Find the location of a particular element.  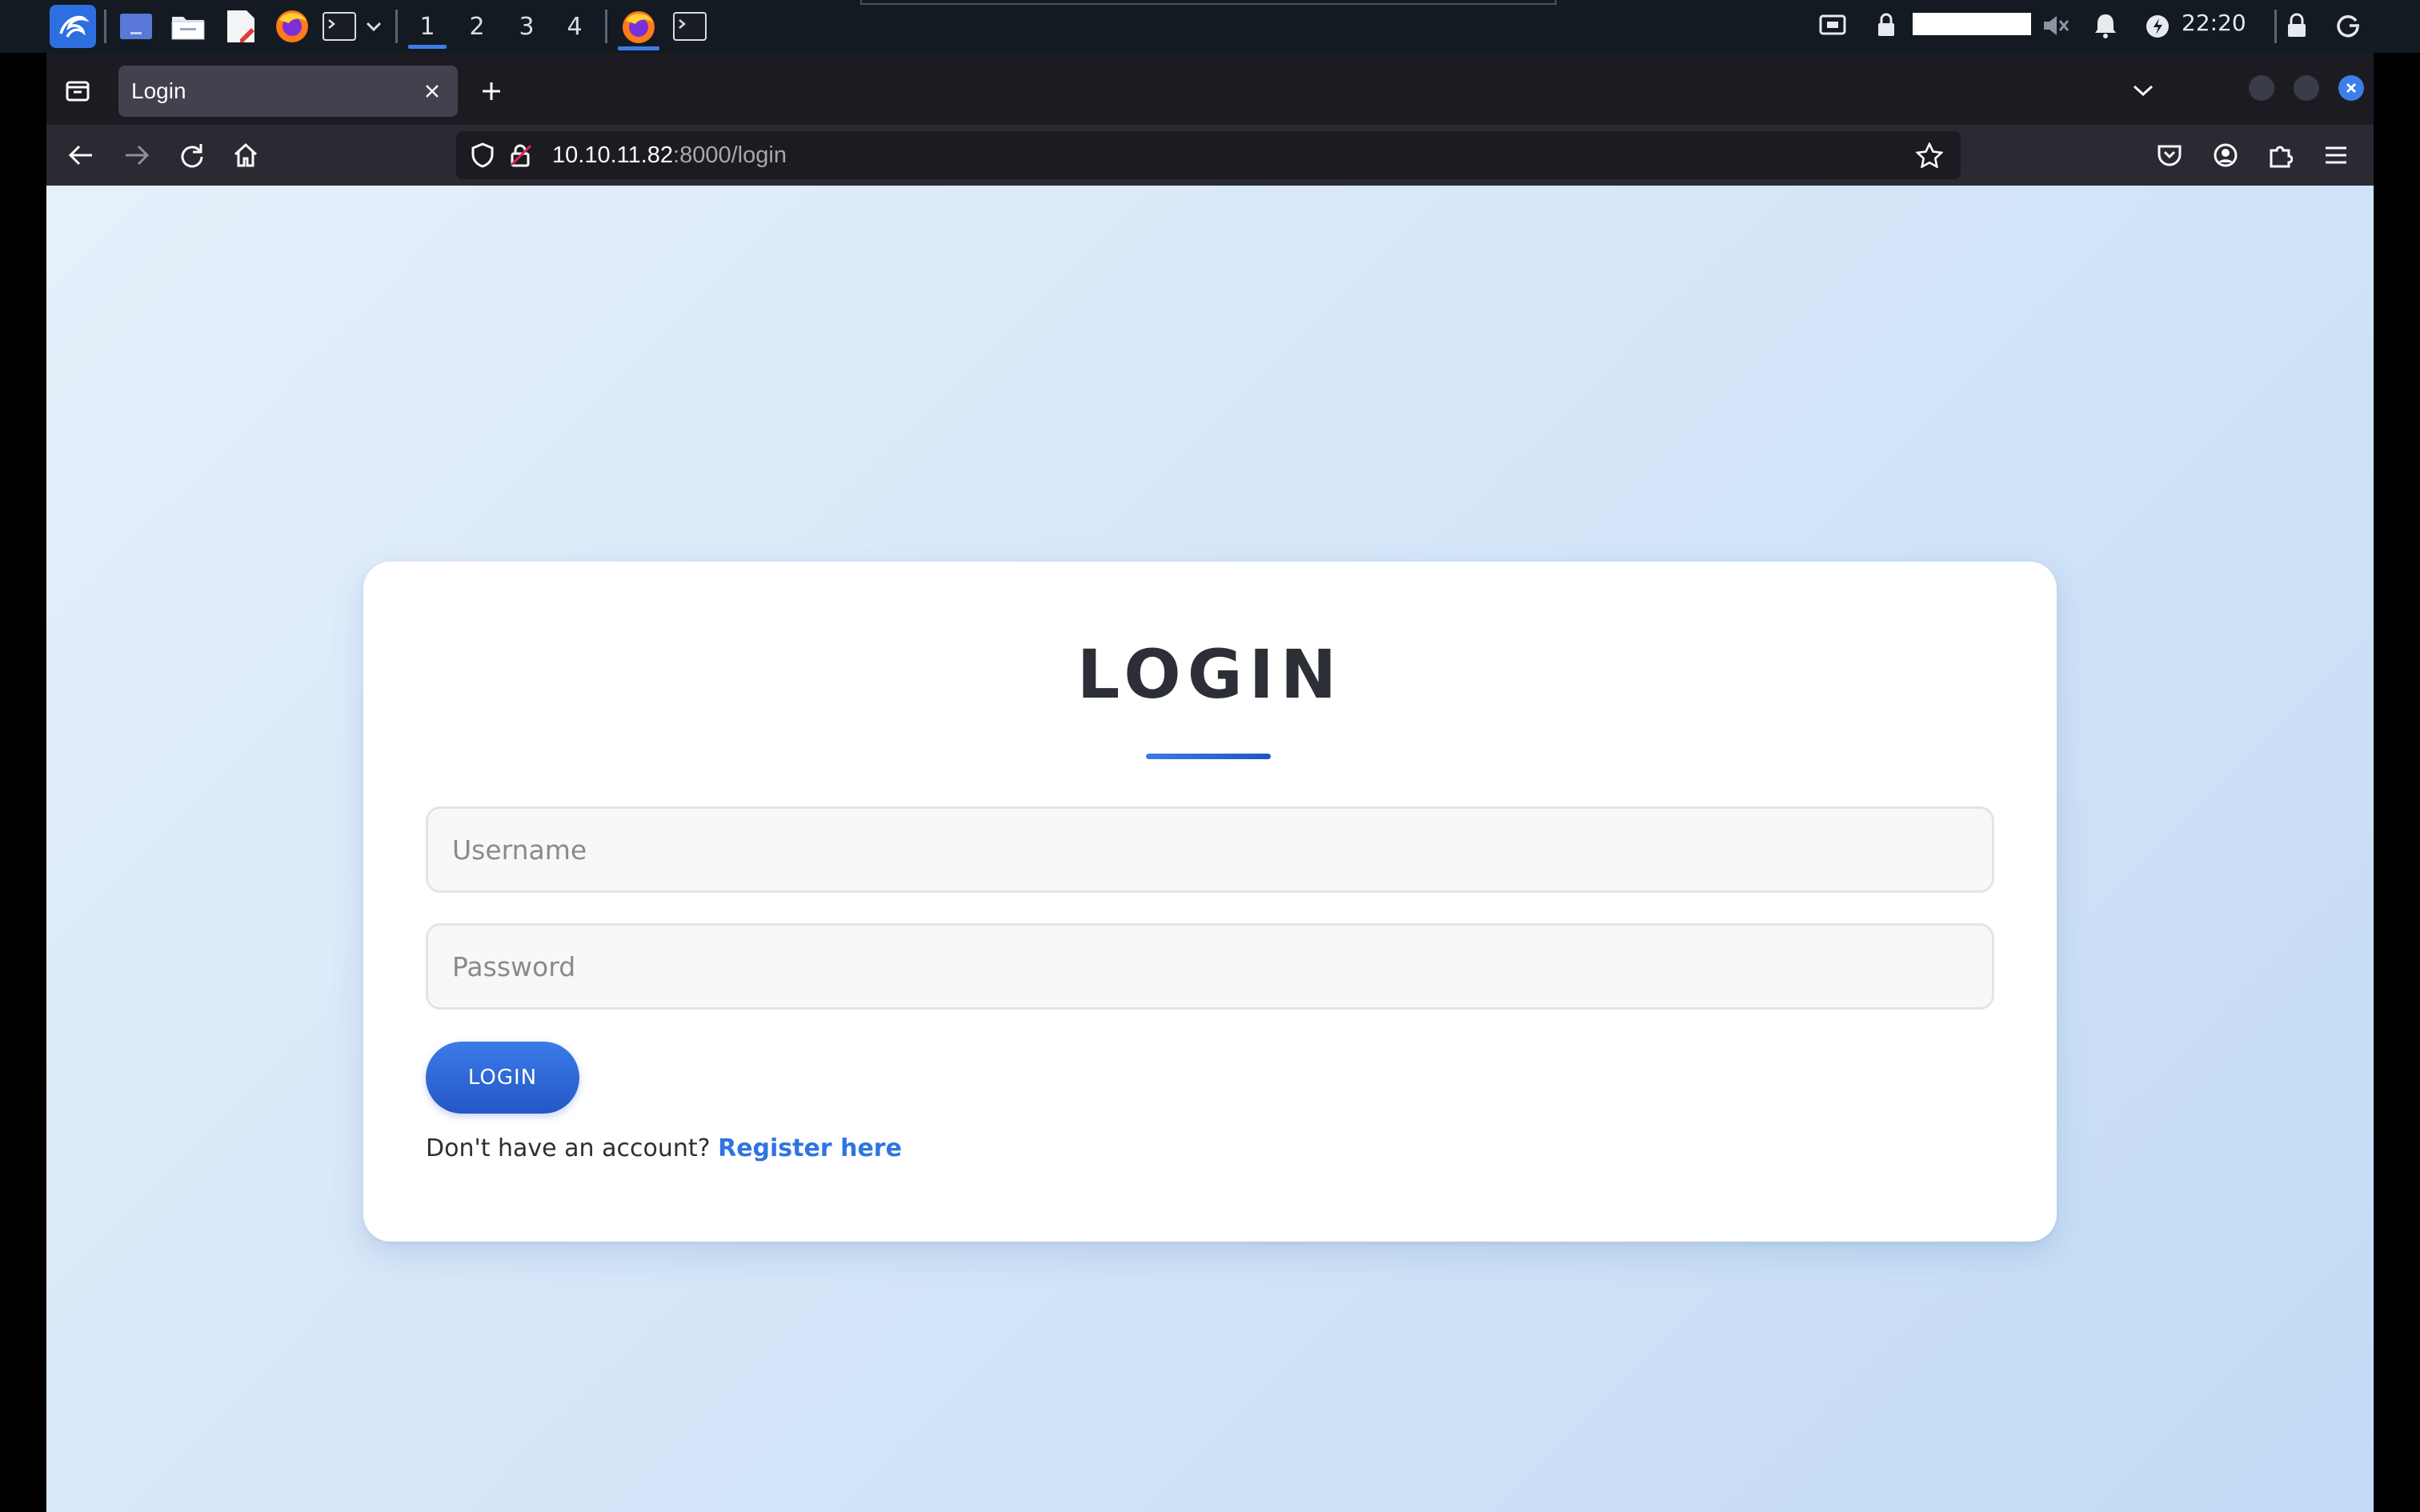

list-all-tabs-button is located at coordinates (2143, 90).